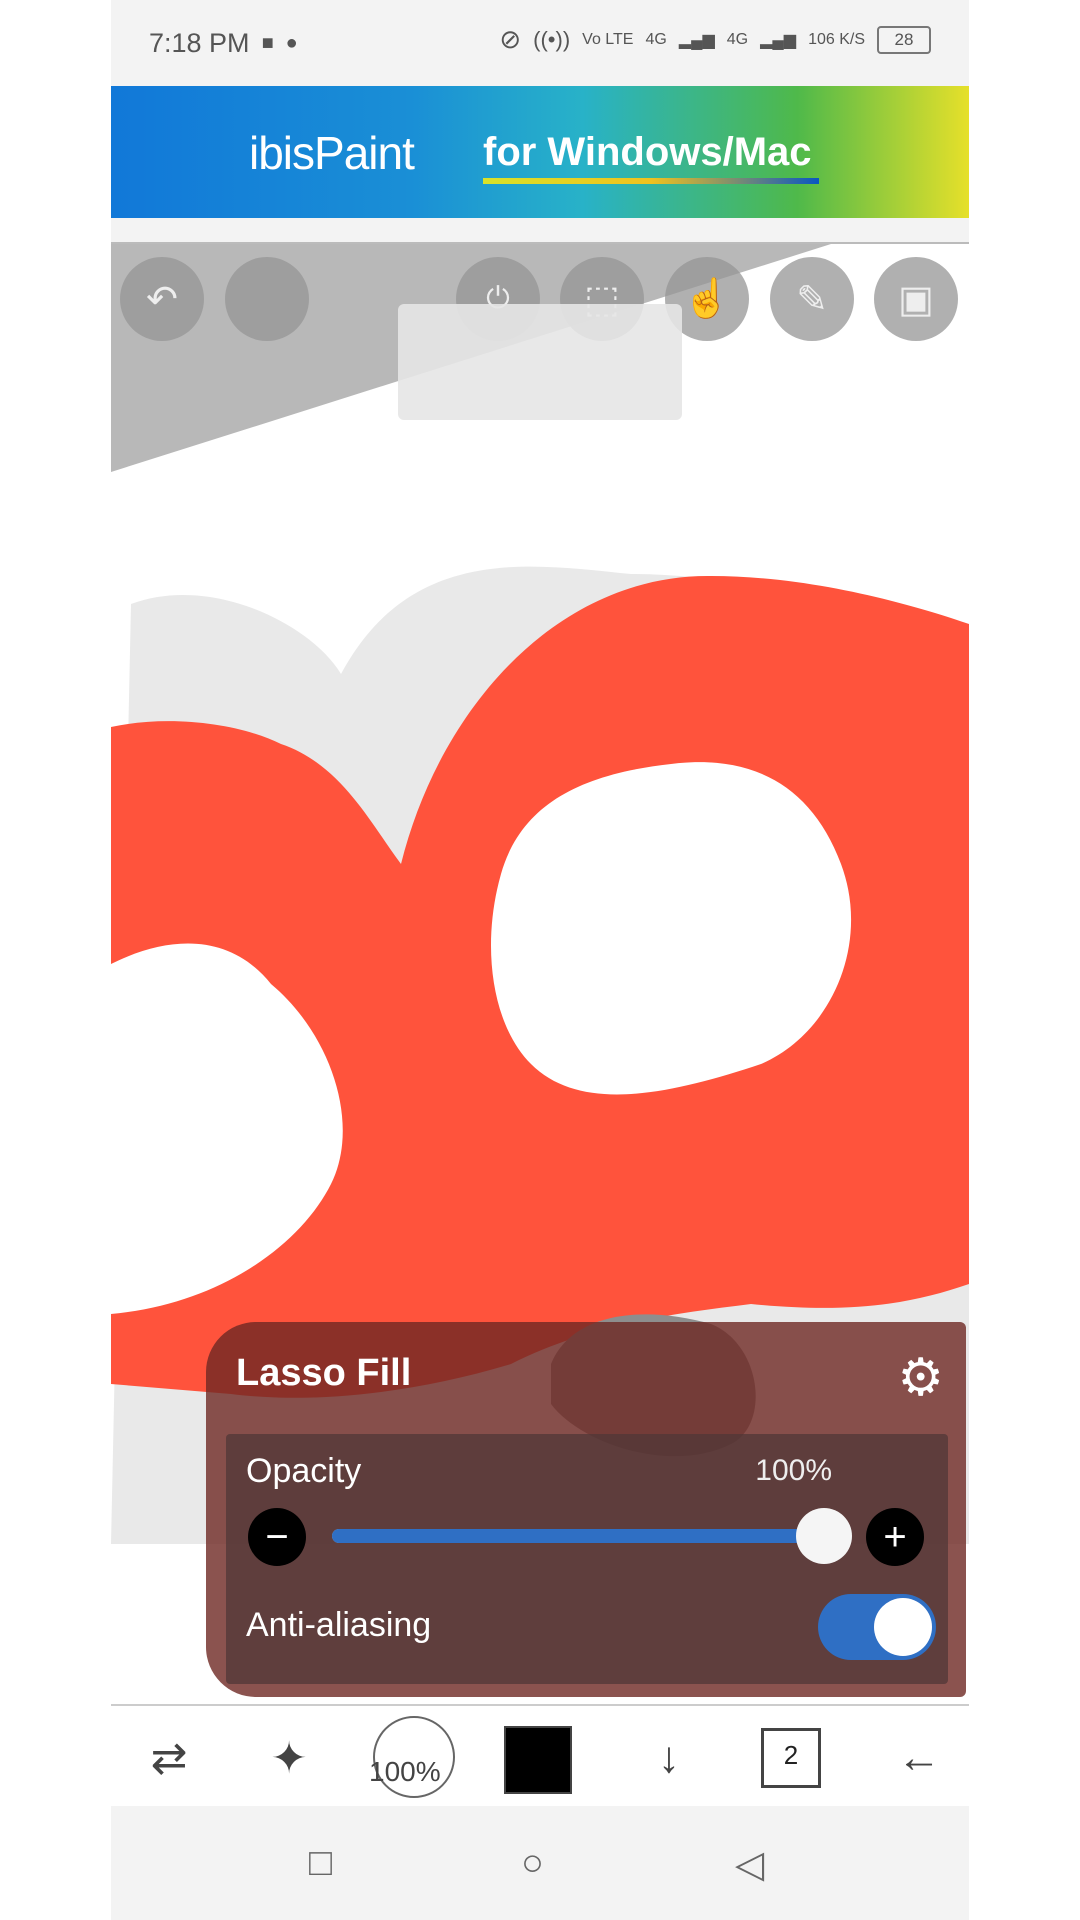 The image size is (1080, 1920). What do you see at coordinates (532, 1863) in the screenshot?
I see `home-button: ○` at bounding box center [532, 1863].